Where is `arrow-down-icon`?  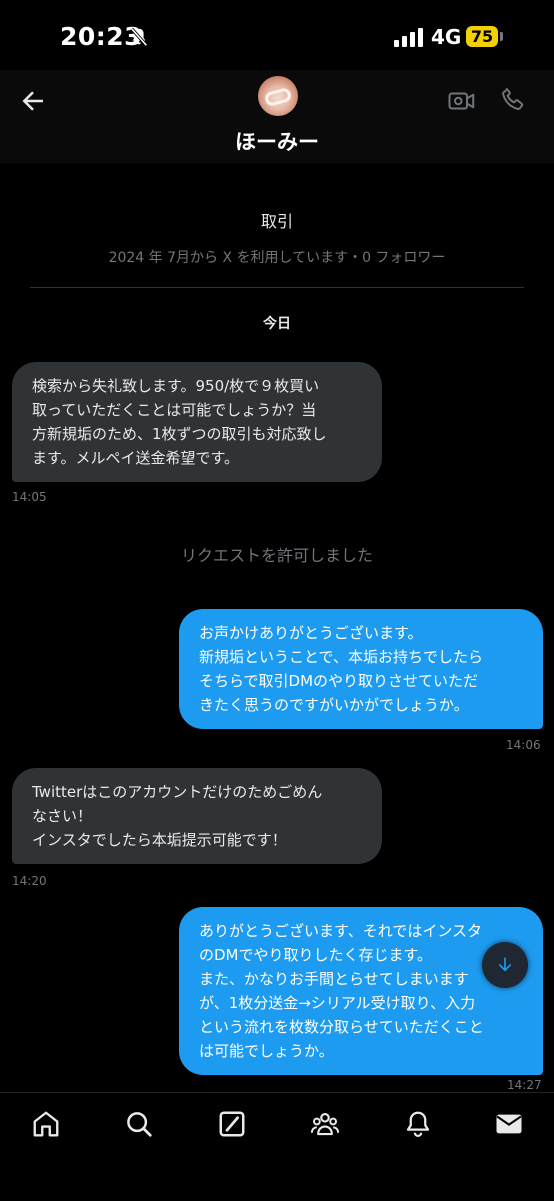
arrow-down-icon is located at coordinates (505, 964).